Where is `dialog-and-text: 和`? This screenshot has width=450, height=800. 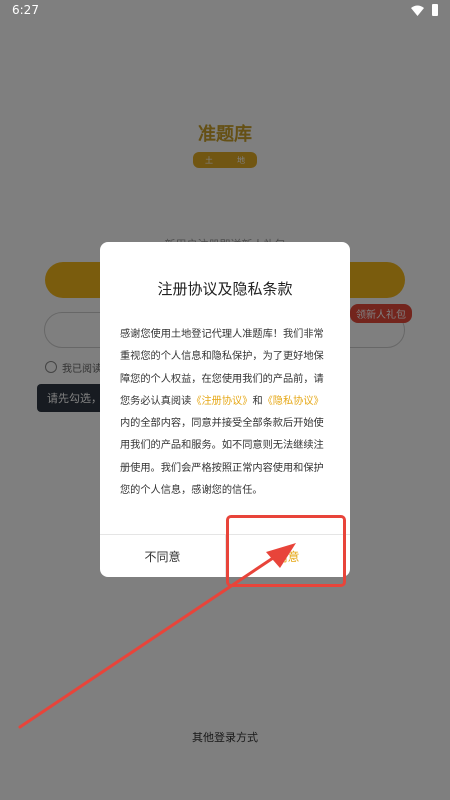
dialog-and-text: 和 is located at coordinates (257, 401).